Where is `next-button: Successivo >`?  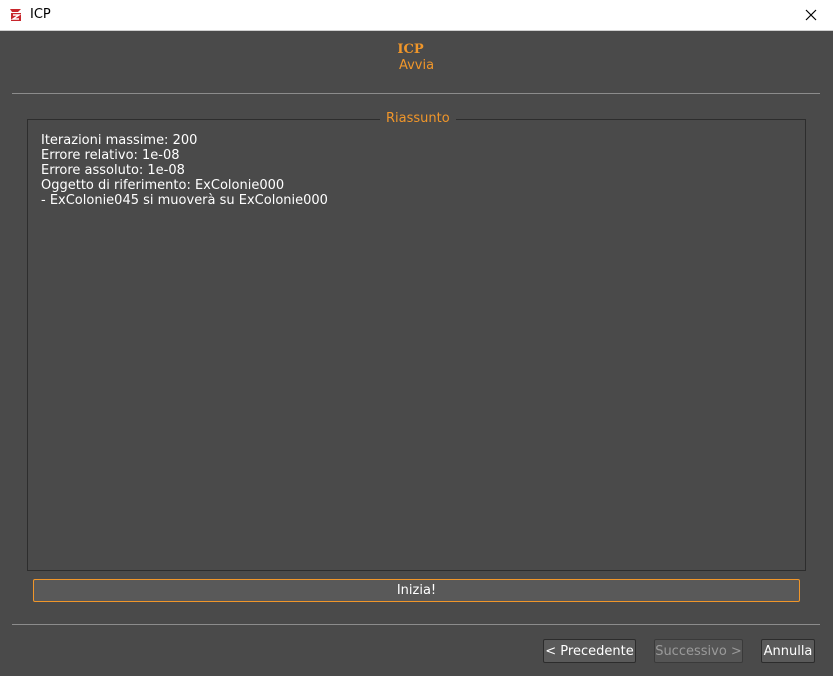 next-button: Successivo > is located at coordinates (698, 651).